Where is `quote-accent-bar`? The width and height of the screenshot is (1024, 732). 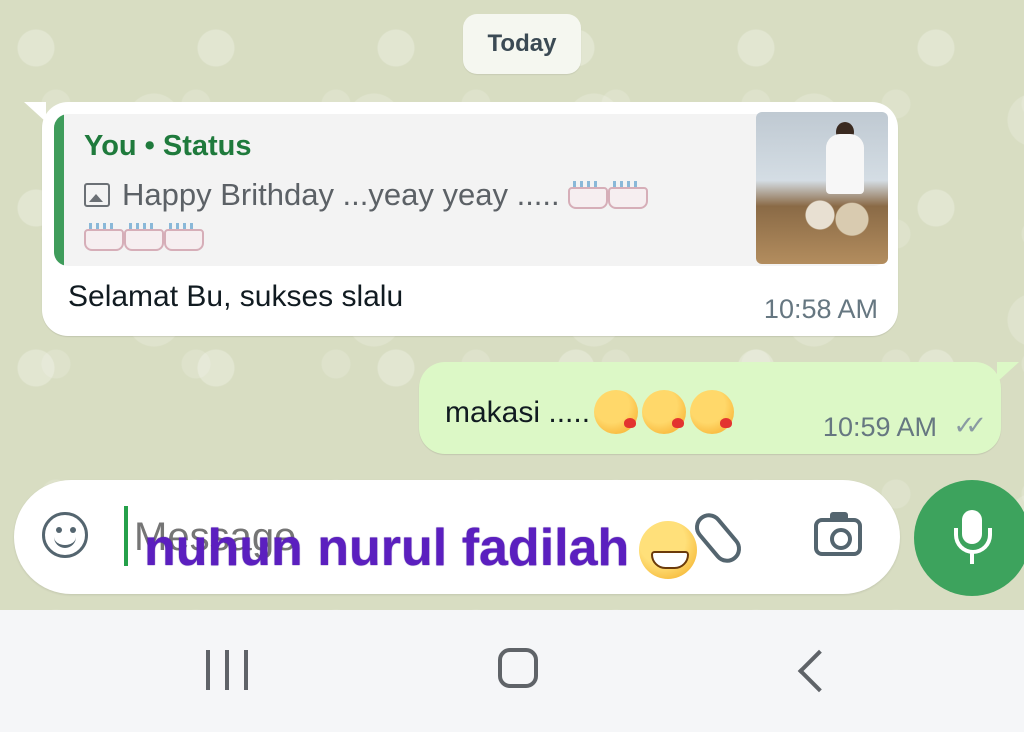
quote-accent-bar is located at coordinates (59, 190).